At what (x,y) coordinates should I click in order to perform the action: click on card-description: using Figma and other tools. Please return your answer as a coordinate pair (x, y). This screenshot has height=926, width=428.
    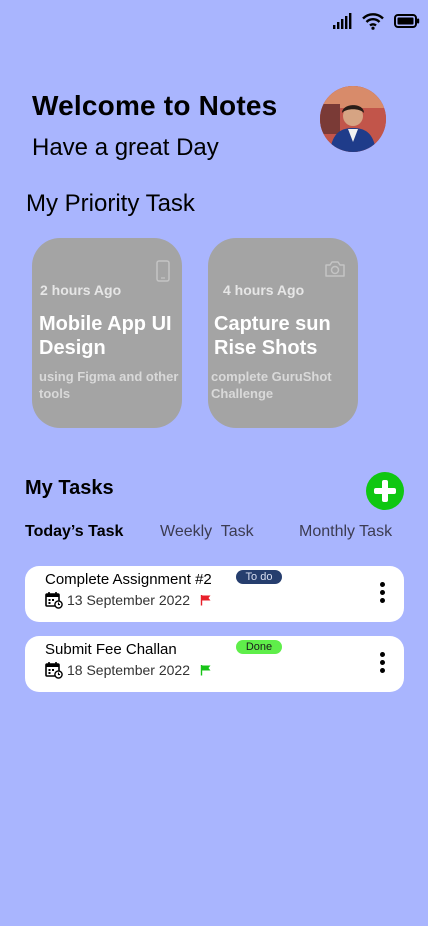
    Looking at the image, I should click on (109, 385).